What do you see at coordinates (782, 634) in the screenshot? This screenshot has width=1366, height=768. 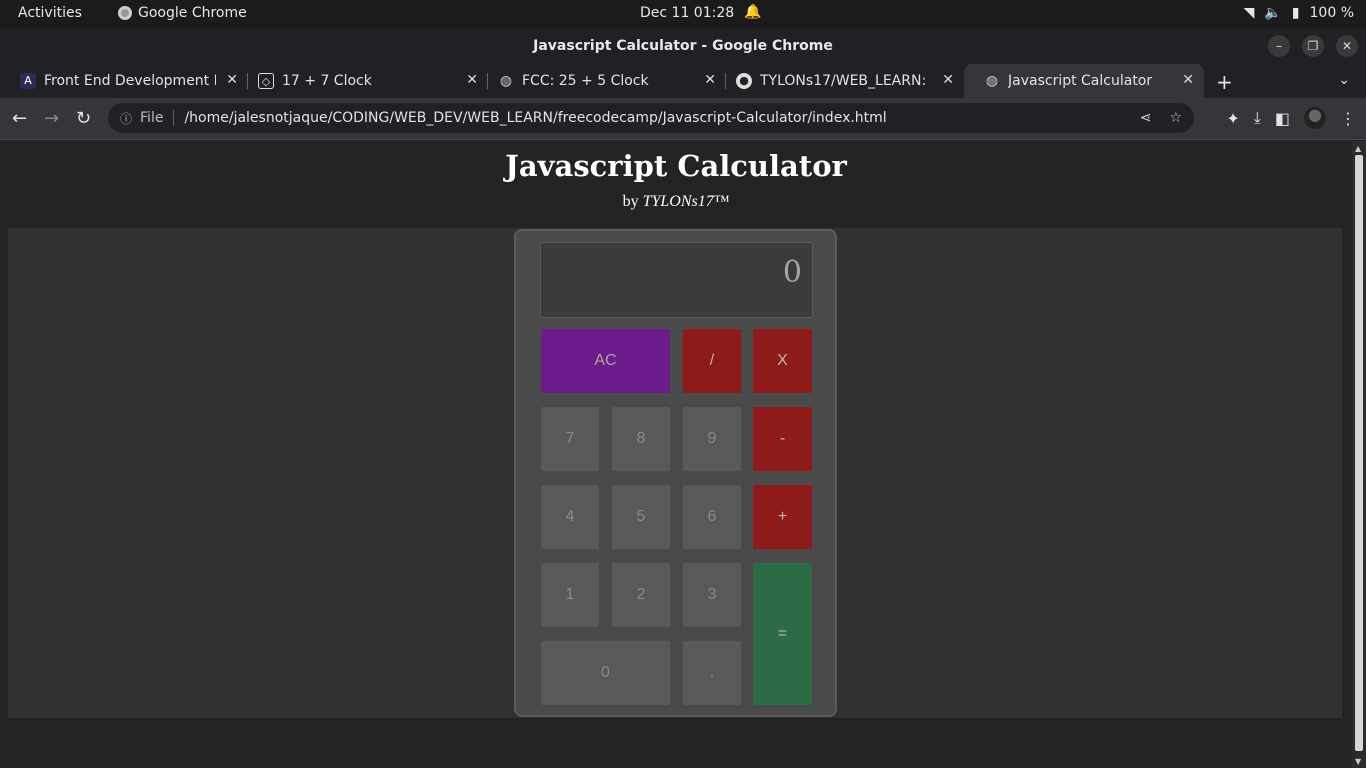 I see `equals-button: =` at bounding box center [782, 634].